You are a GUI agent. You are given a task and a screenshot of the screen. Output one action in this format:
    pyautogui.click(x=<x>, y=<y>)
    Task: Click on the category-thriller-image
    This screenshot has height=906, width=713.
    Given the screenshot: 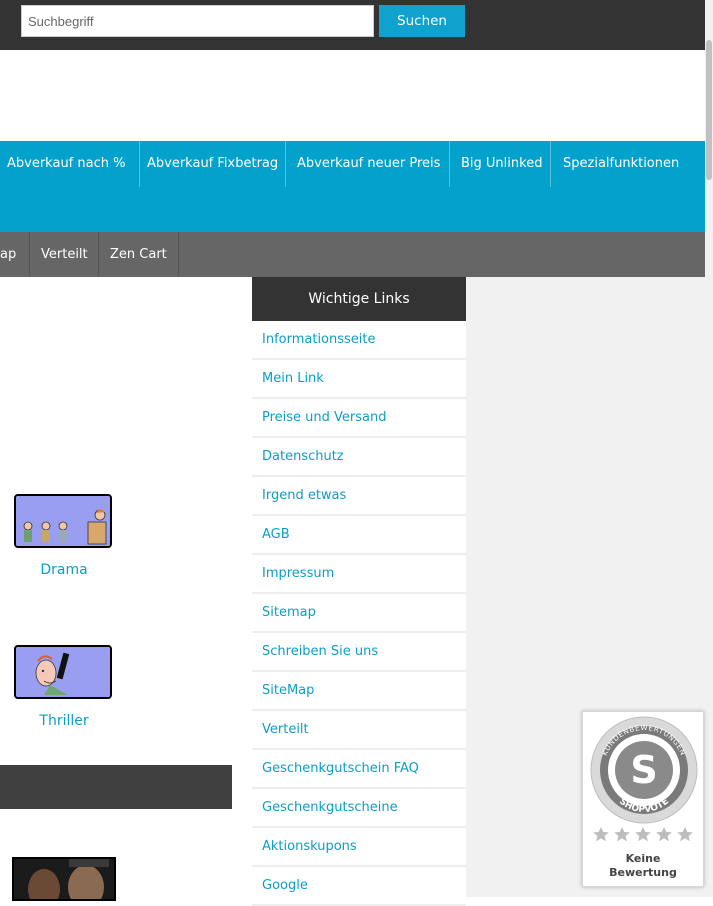 What is the action you would take?
    pyautogui.click(x=63, y=672)
    